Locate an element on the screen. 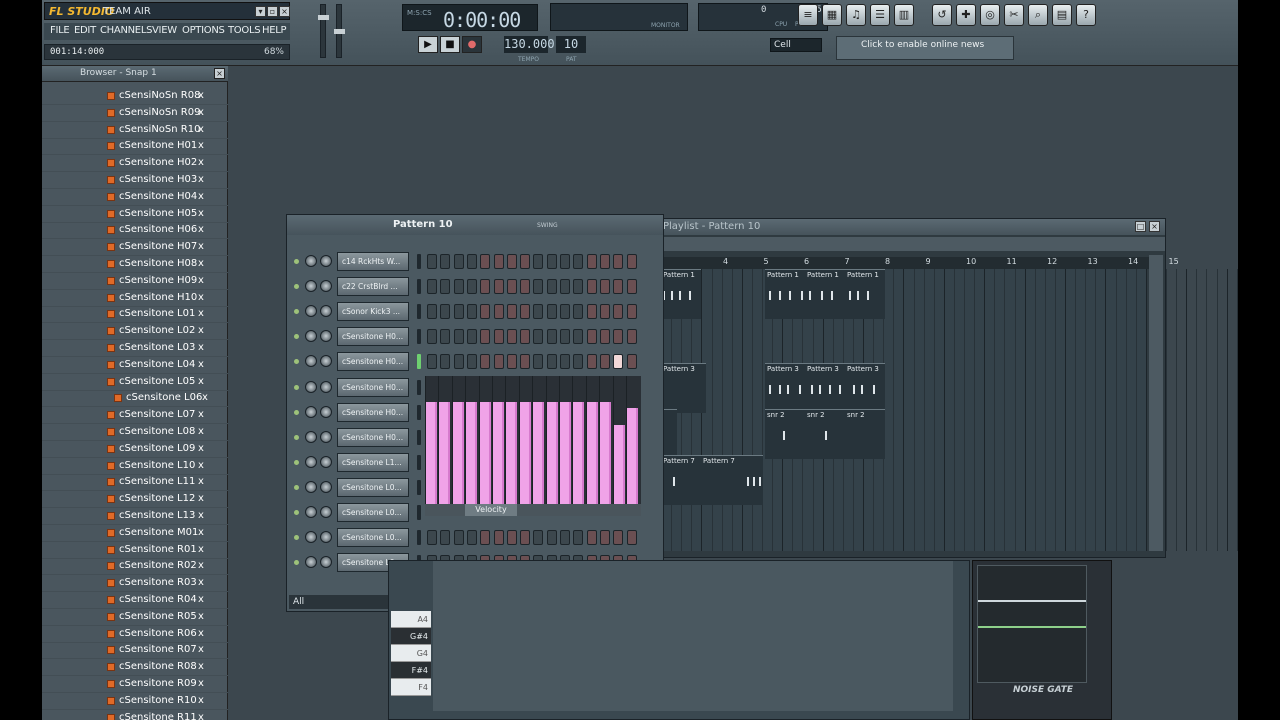  browser-item: cSensitone L08 x is located at coordinates (135, 432).